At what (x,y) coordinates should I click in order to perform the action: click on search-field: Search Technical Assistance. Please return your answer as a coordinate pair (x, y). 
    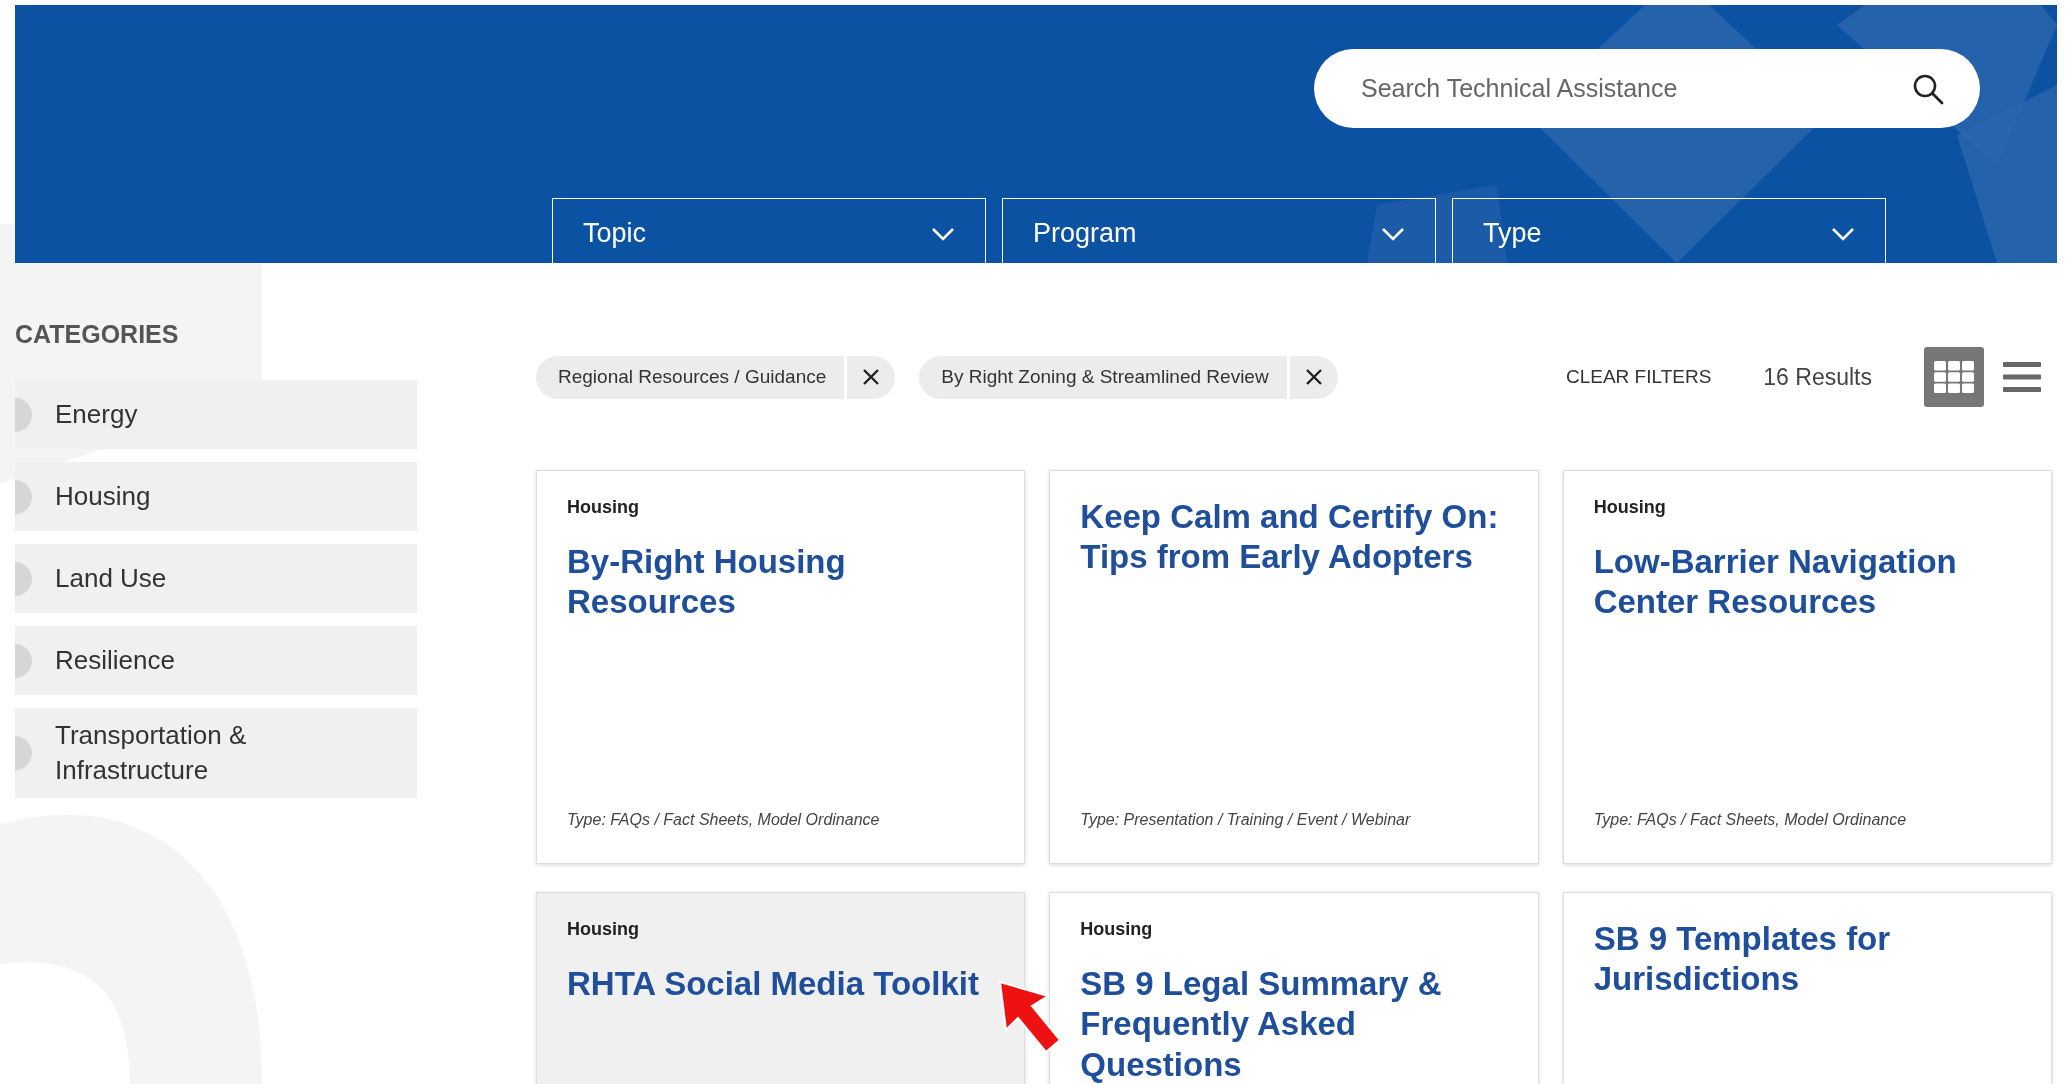
    Looking at the image, I should click on (1647, 88).